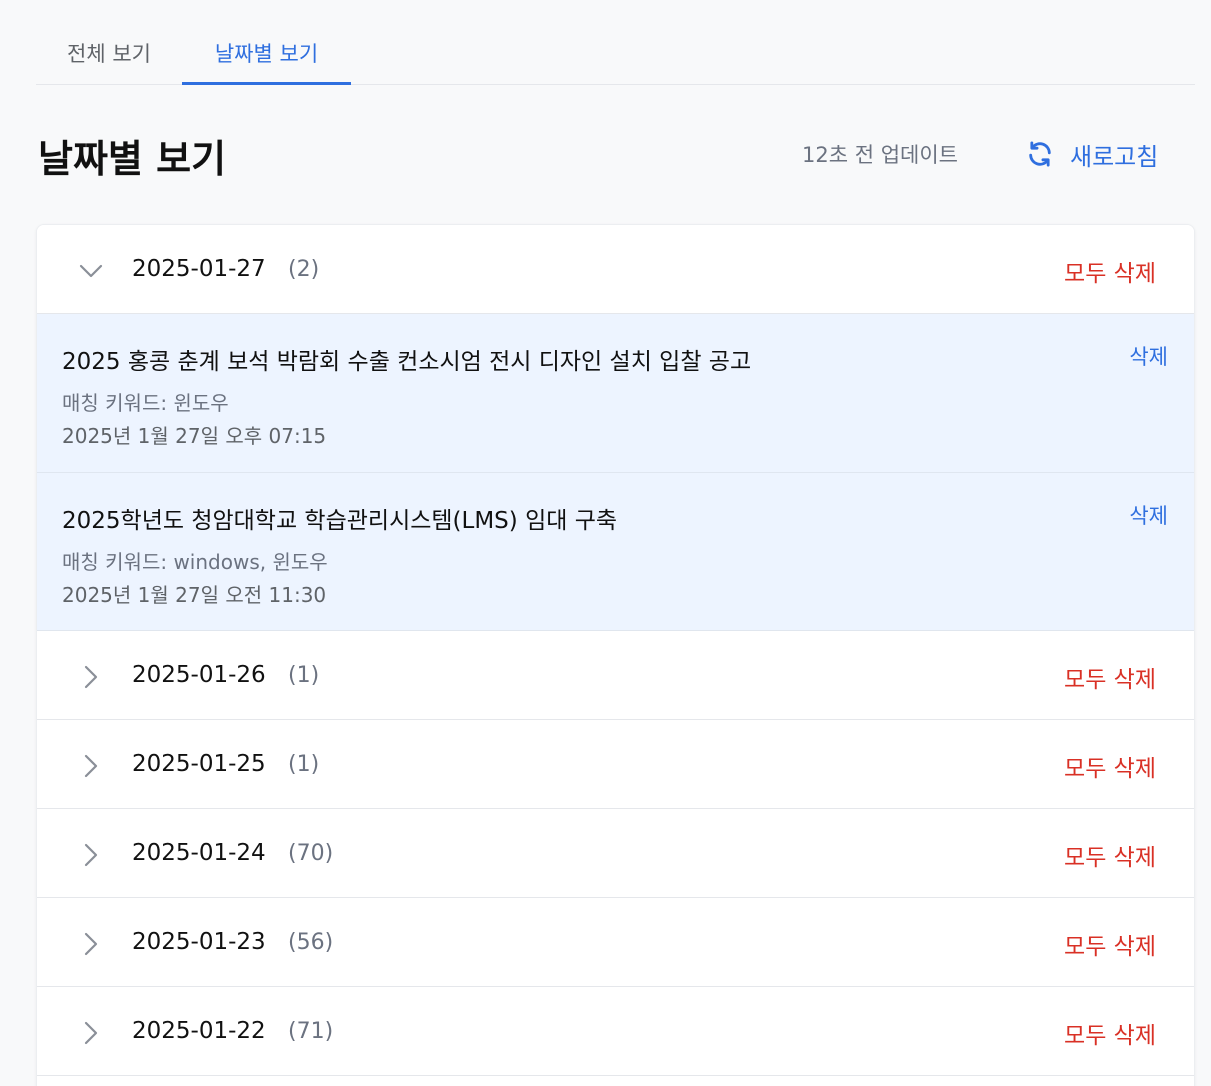 Image resolution: width=1211 pixels, height=1086 pixels. What do you see at coordinates (615, 1031) in the screenshot?
I see `date-group-header: 2025-01-22 (71) 모두 삭제` at bounding box center [615, 1031].